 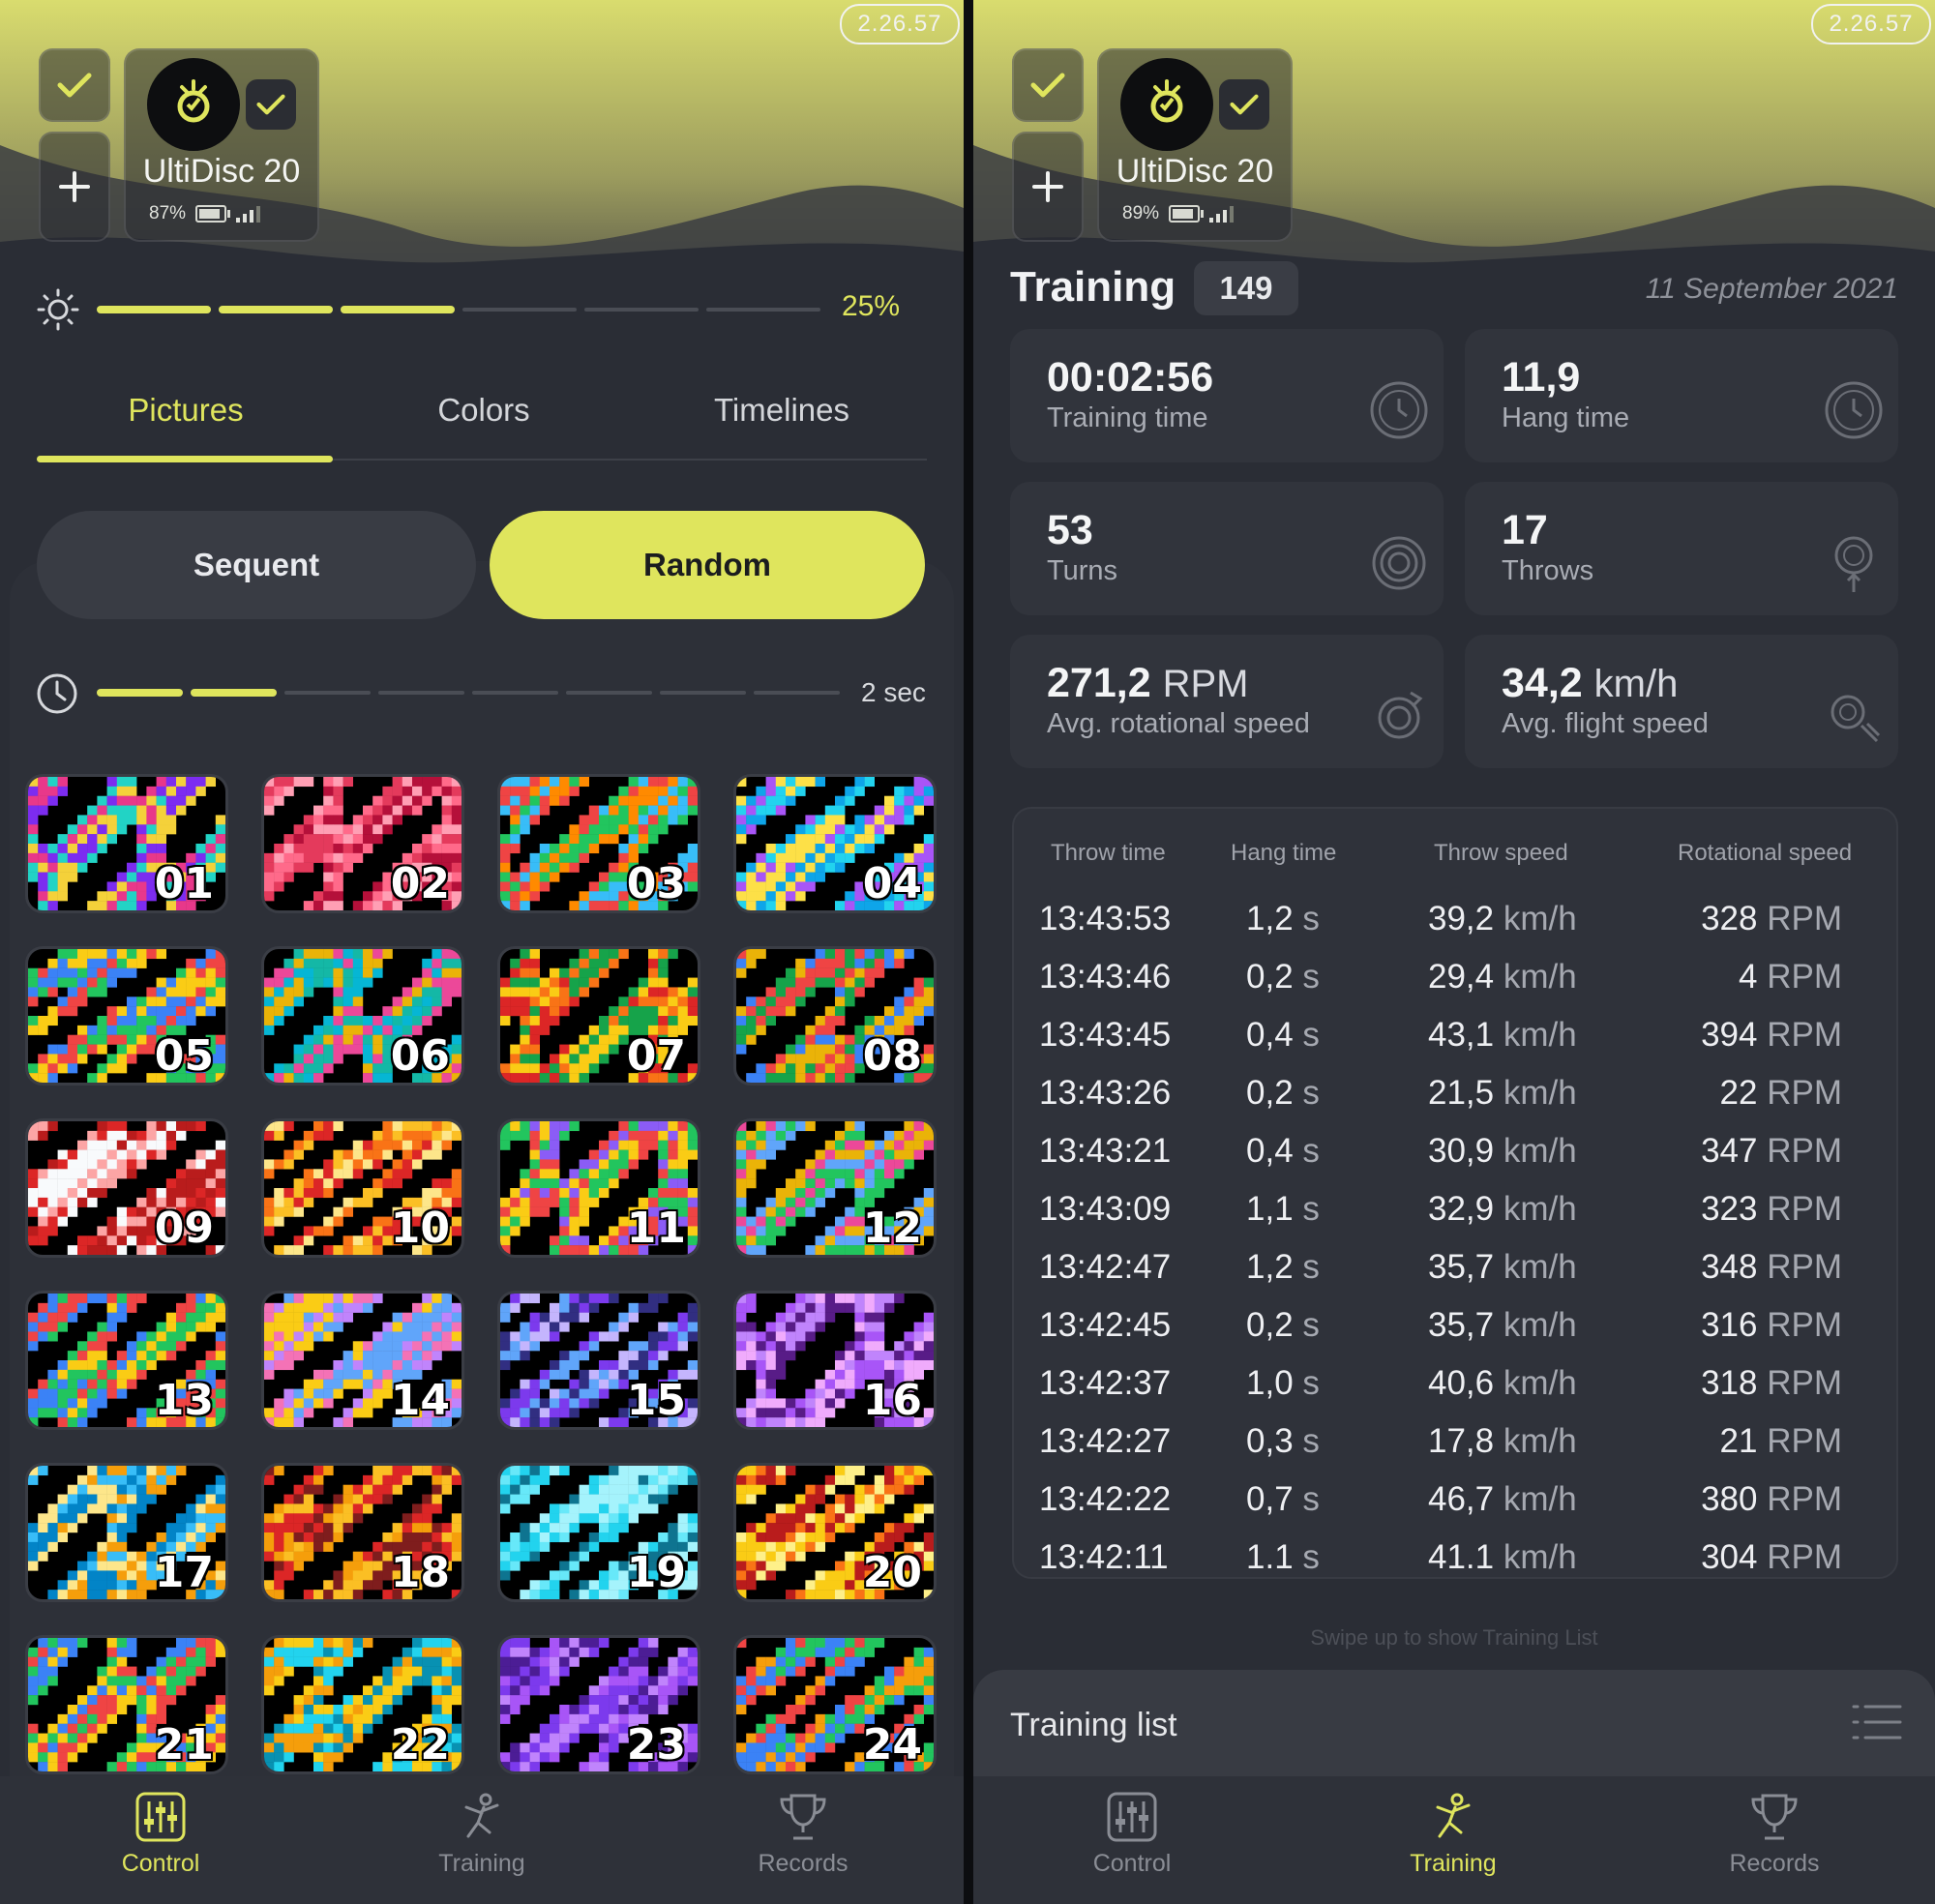 What do you see at coordinates (598, 1361) in the screenshot?
I see `picture-thumbnail: 15` at bounding box center [598, 1361].